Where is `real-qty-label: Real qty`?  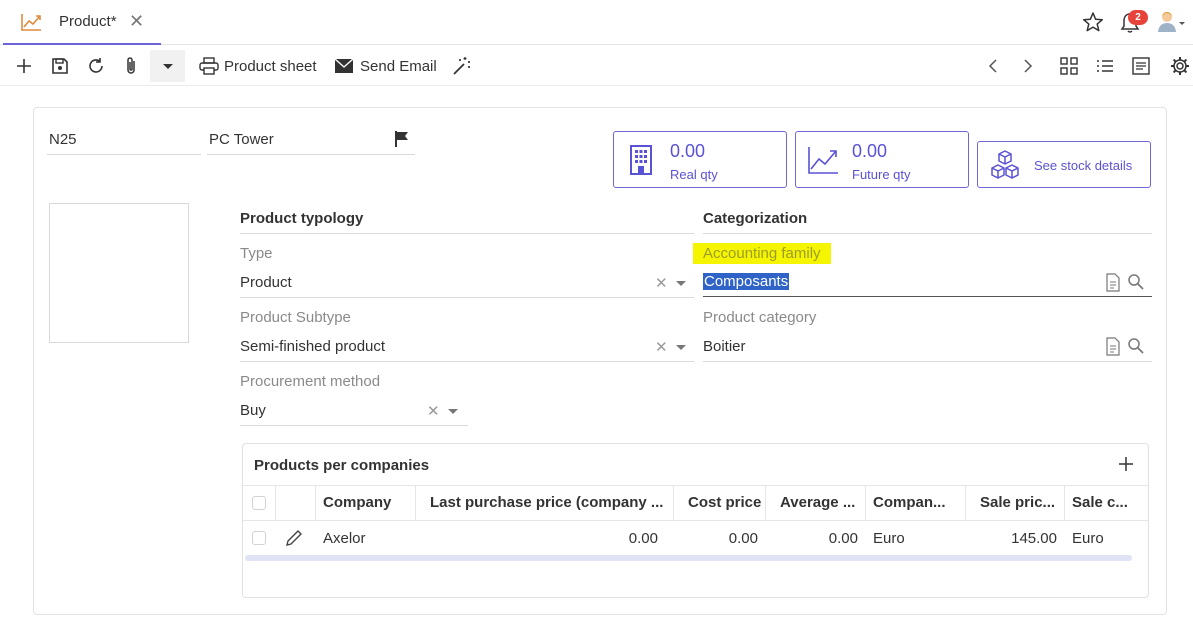
real-qty-label: Real qty is located at coordinates (694, 174).